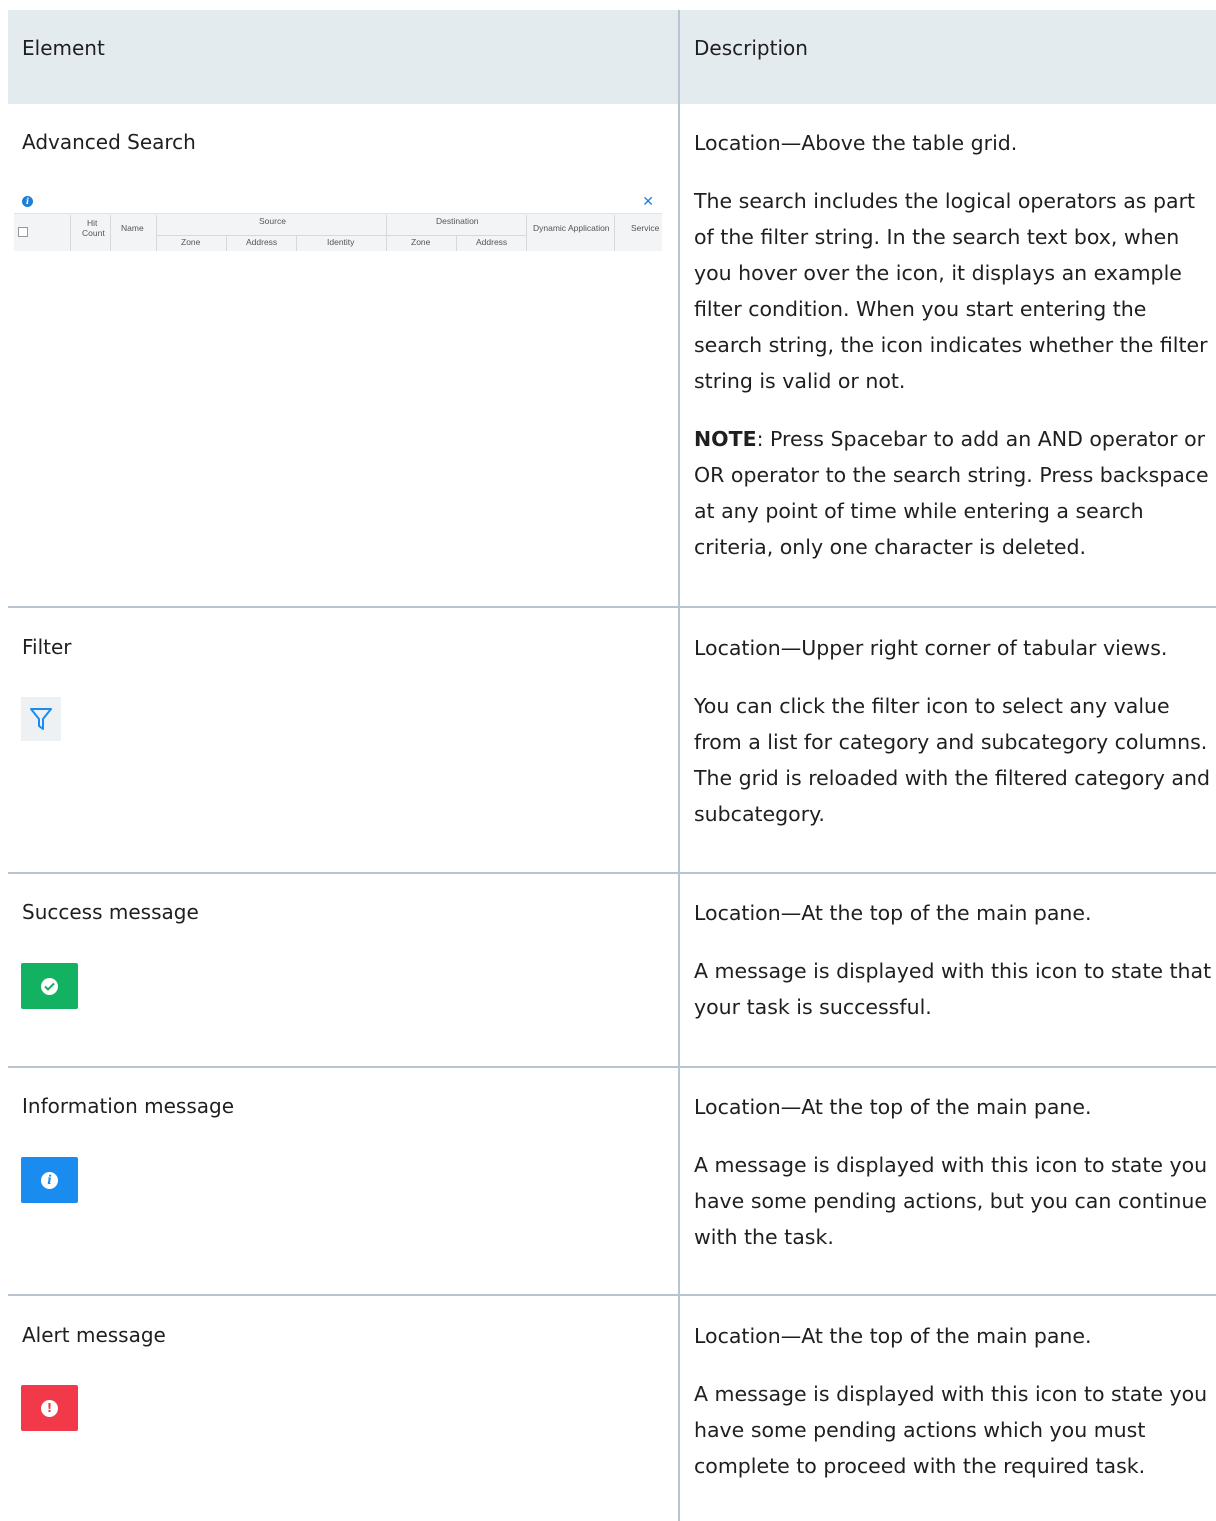 The height and width of the screenshot is (1521, 1216). I want to click on col-dest-zone: Zone, so click(421, 242).